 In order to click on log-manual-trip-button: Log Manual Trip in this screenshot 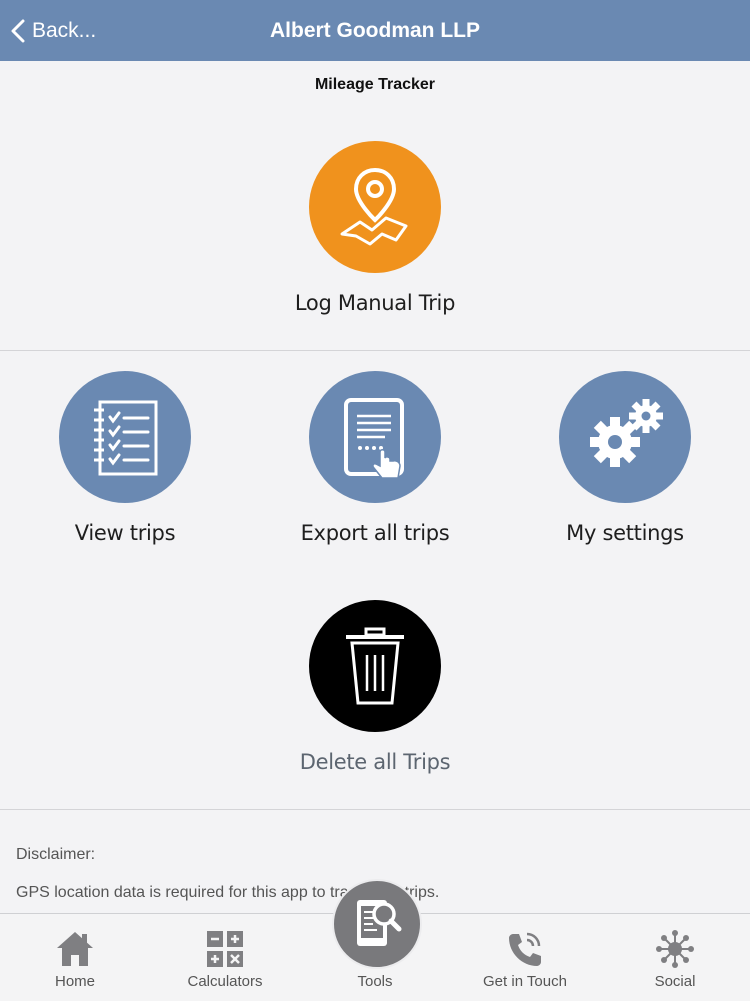, I will do `click(375, 228)`.